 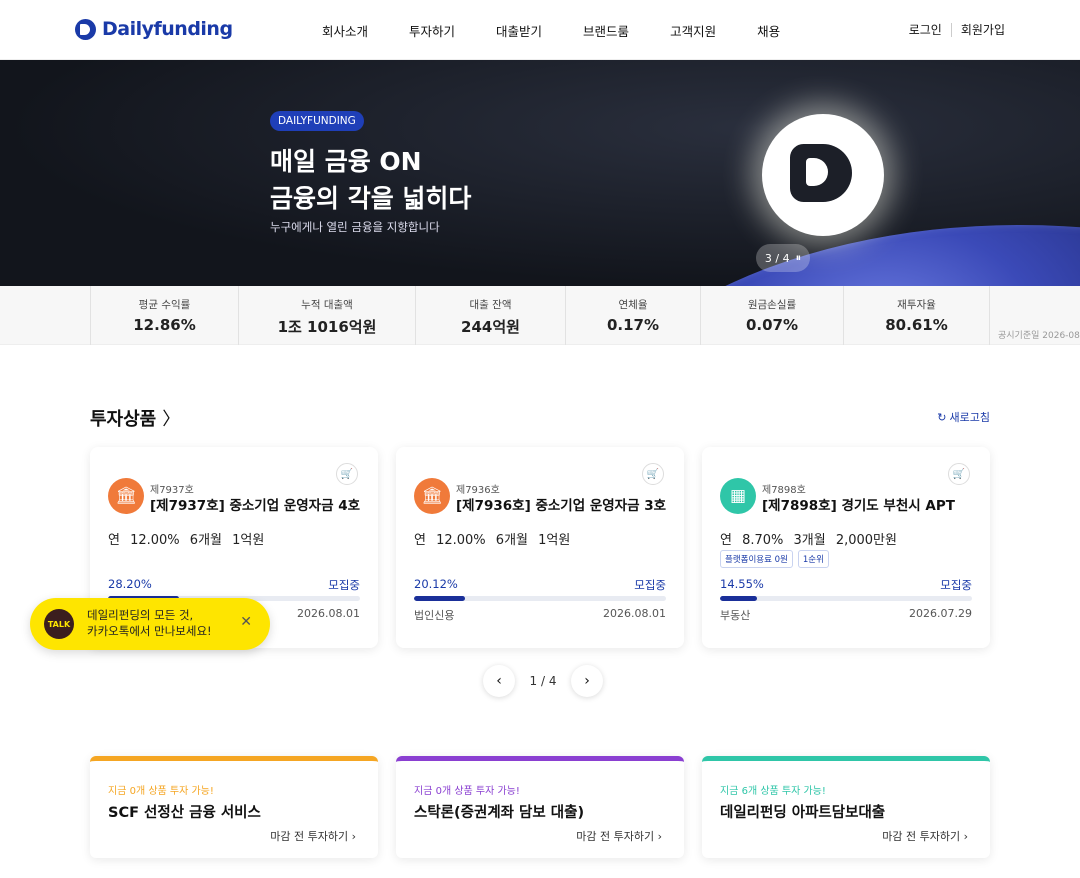 What do you see at coordinates (693, 30) in the screenshot?
I see `nav-support: 고객지원` at bounding box center [693, 30].